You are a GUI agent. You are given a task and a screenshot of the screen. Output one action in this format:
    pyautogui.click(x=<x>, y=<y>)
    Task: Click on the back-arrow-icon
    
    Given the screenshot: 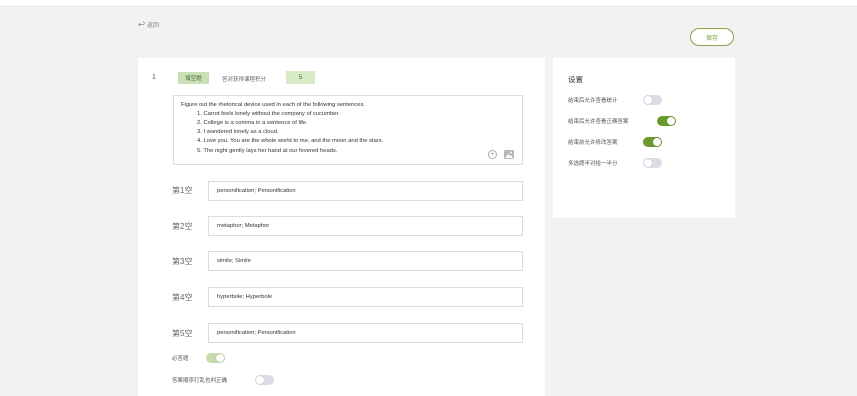 What is the action you would take?
    pyautogui.click(x=141, y=24)
    